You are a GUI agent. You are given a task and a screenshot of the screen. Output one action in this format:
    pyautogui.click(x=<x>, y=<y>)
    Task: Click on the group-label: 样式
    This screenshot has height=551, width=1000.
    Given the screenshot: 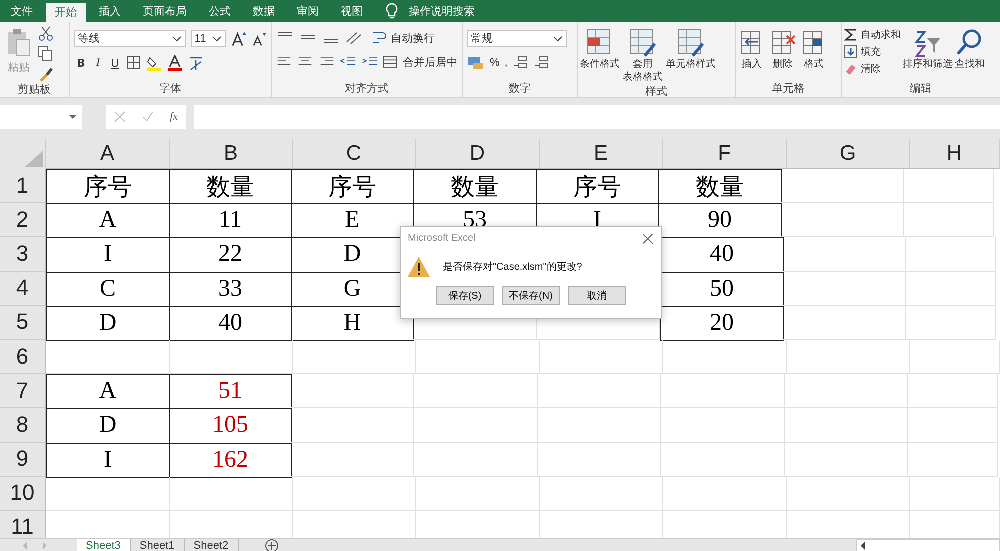 What is the action you would take?
    pyautogui.click(x=657, y=92)
    